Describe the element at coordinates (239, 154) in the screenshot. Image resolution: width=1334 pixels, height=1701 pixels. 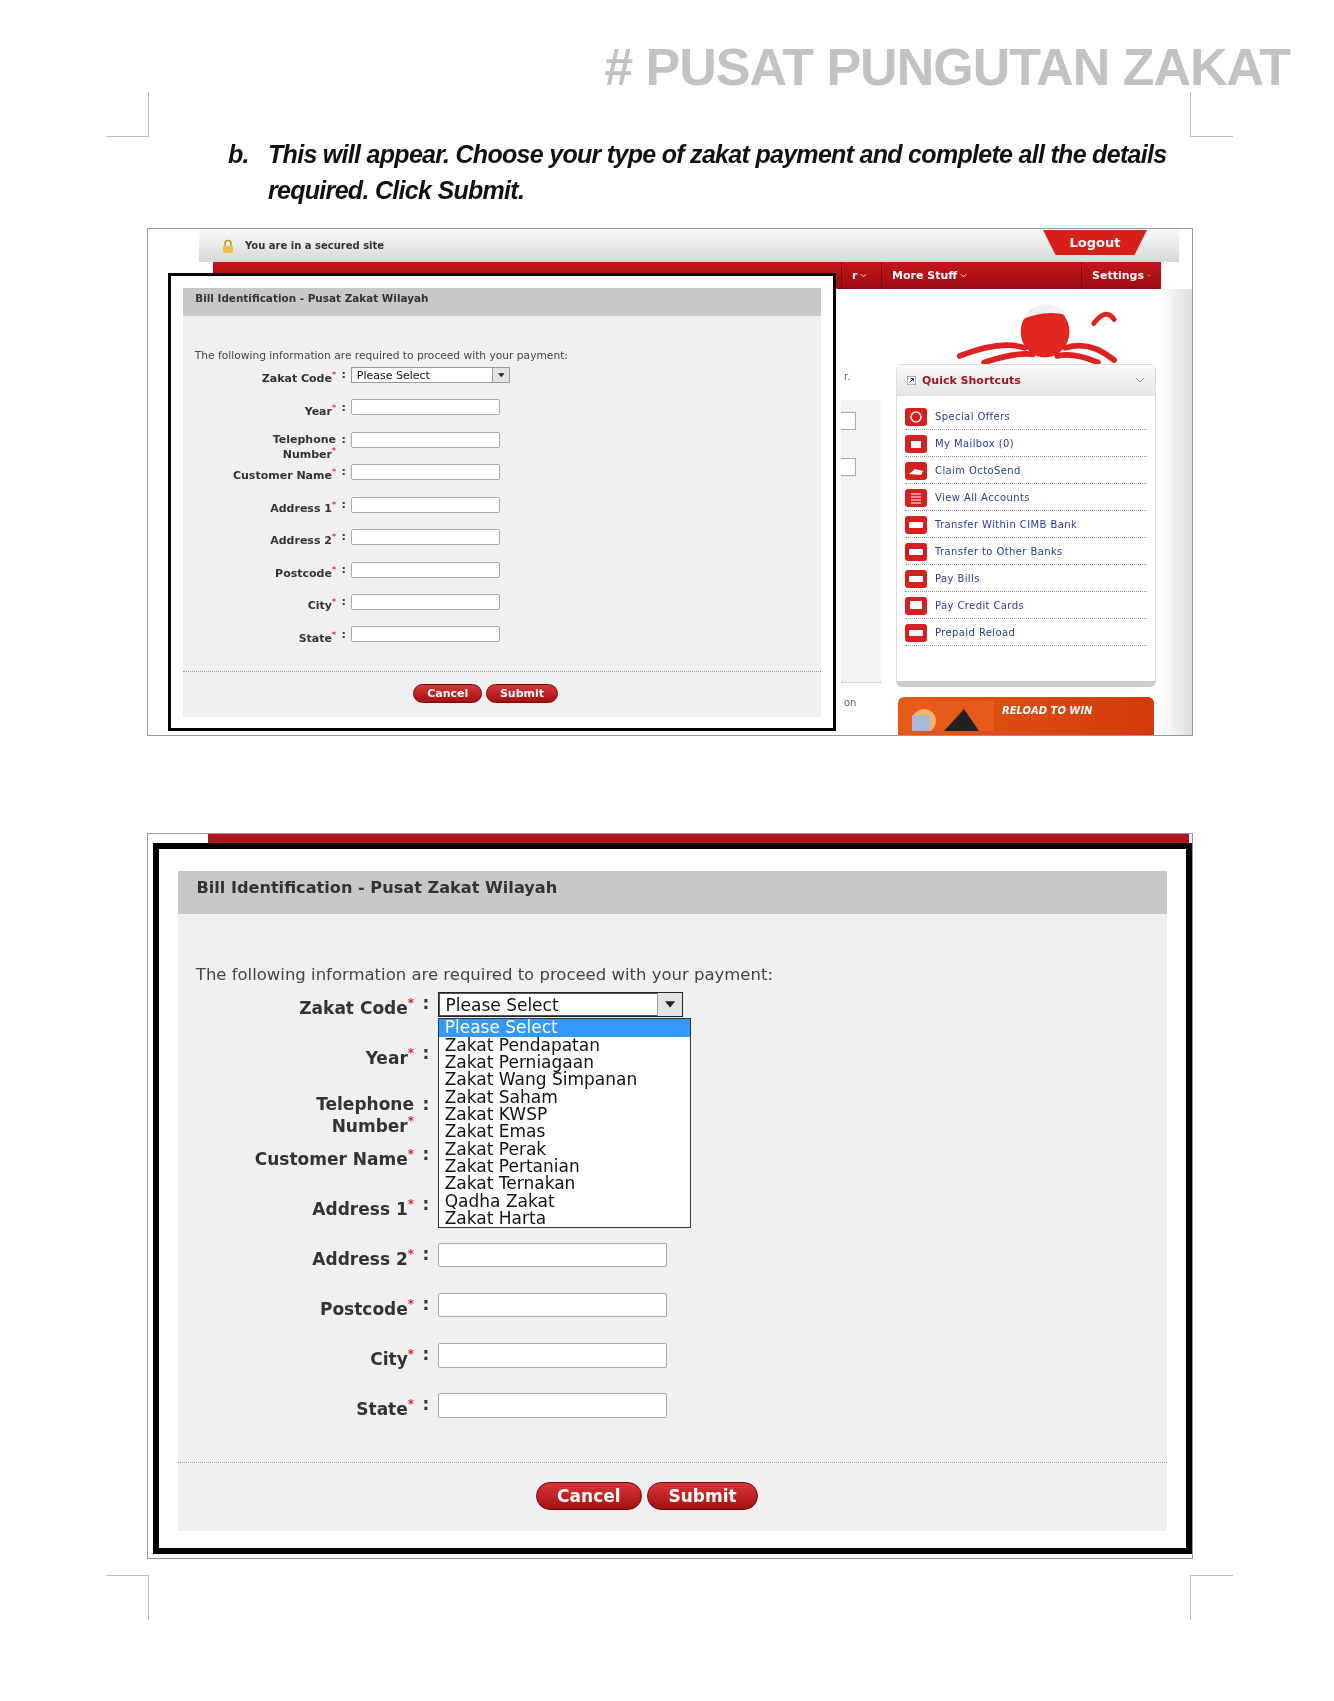
I see `step-marker: b.` at that location.